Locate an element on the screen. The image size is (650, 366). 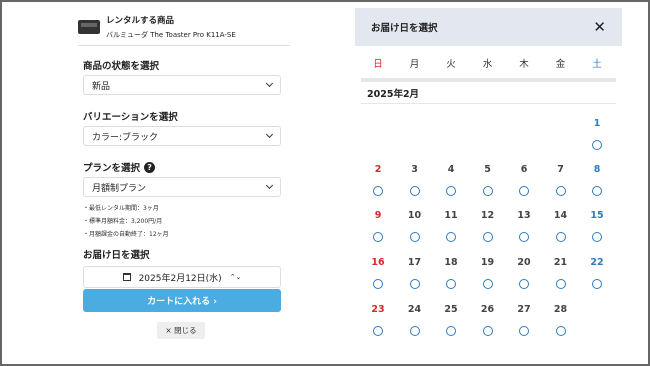
plan-select: 月額制プラン is located at coordinates (182, 187).